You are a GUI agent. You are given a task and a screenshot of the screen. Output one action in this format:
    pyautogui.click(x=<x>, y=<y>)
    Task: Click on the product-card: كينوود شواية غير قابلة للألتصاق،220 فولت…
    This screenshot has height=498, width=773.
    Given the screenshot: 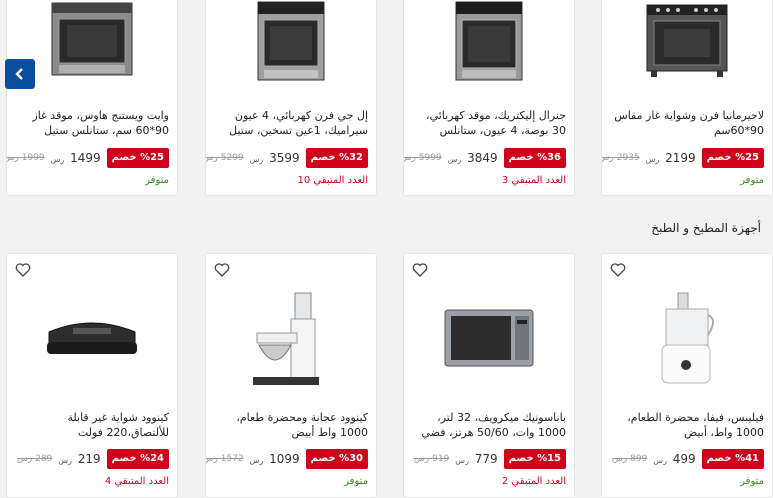 What is the action you would take?
    pyautogui.click(x=92, y=375)
    